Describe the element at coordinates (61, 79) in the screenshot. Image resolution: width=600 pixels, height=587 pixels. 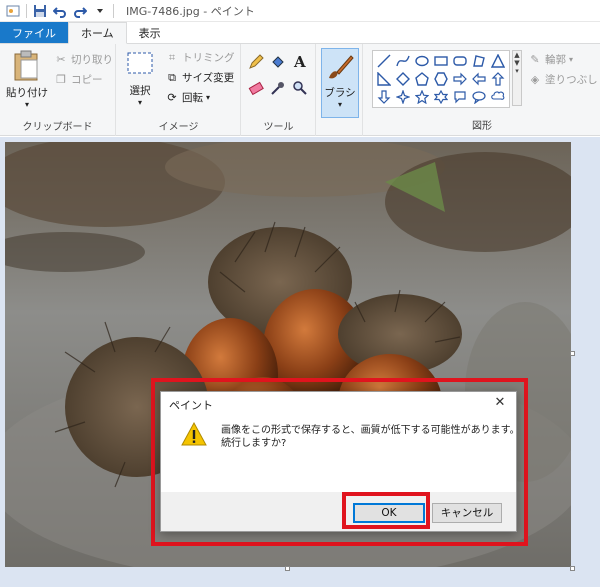
I see `copy-icon: ❐` at that location.